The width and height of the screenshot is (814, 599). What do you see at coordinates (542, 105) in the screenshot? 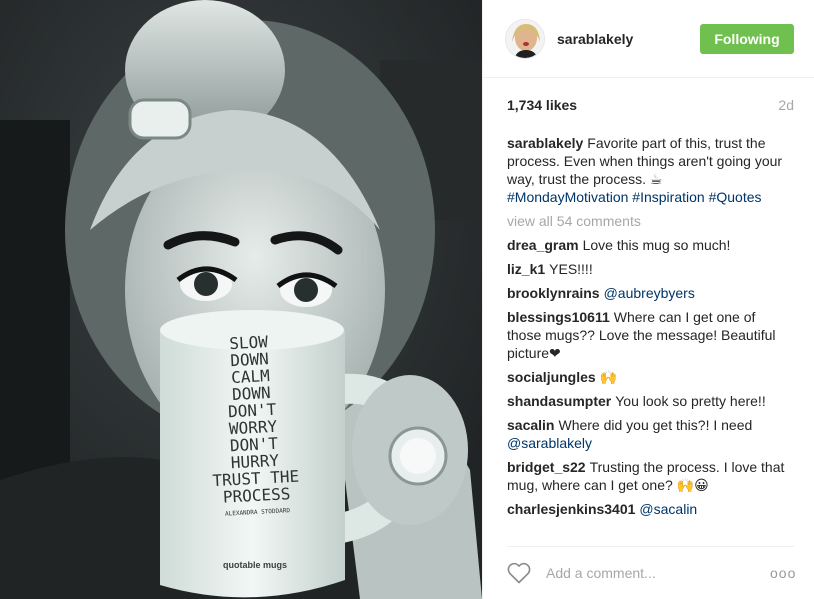
I see `likes-count: 1,734 likes` at bounding box center [542, 105].